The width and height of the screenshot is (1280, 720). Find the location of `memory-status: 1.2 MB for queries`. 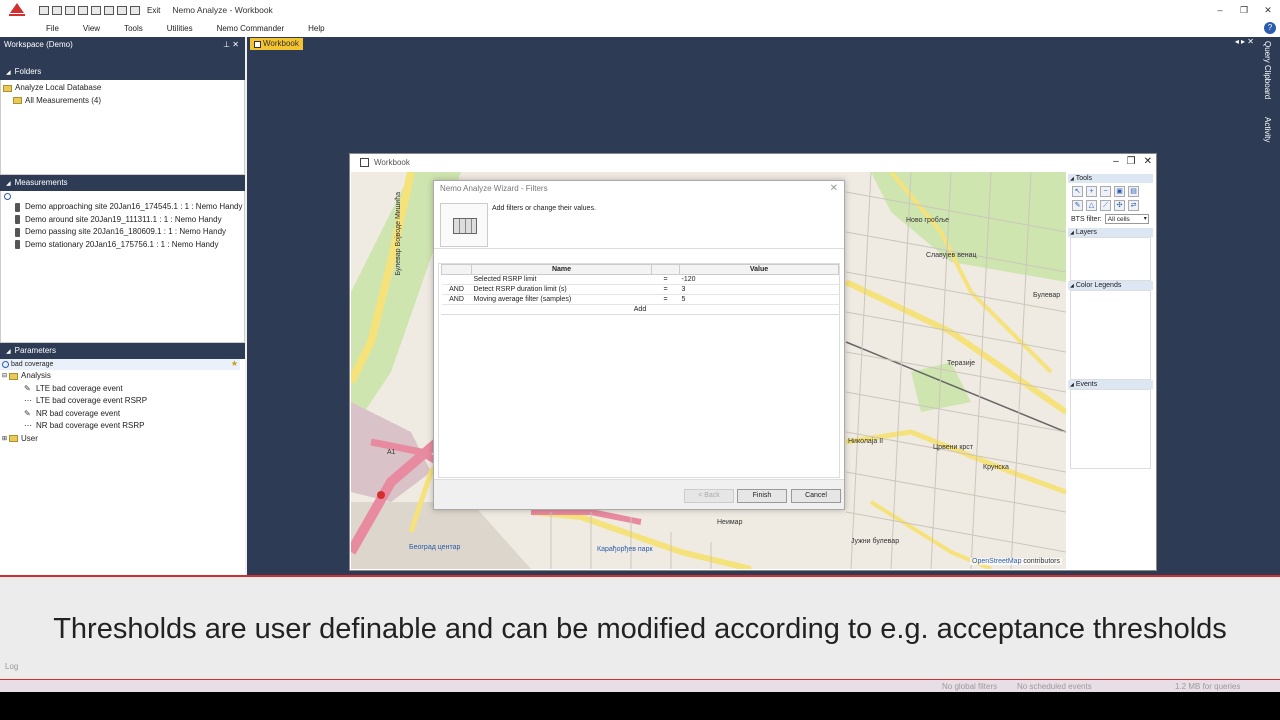

memory-status: 1.2 MB for queries is located at coordinates (1208, 686).